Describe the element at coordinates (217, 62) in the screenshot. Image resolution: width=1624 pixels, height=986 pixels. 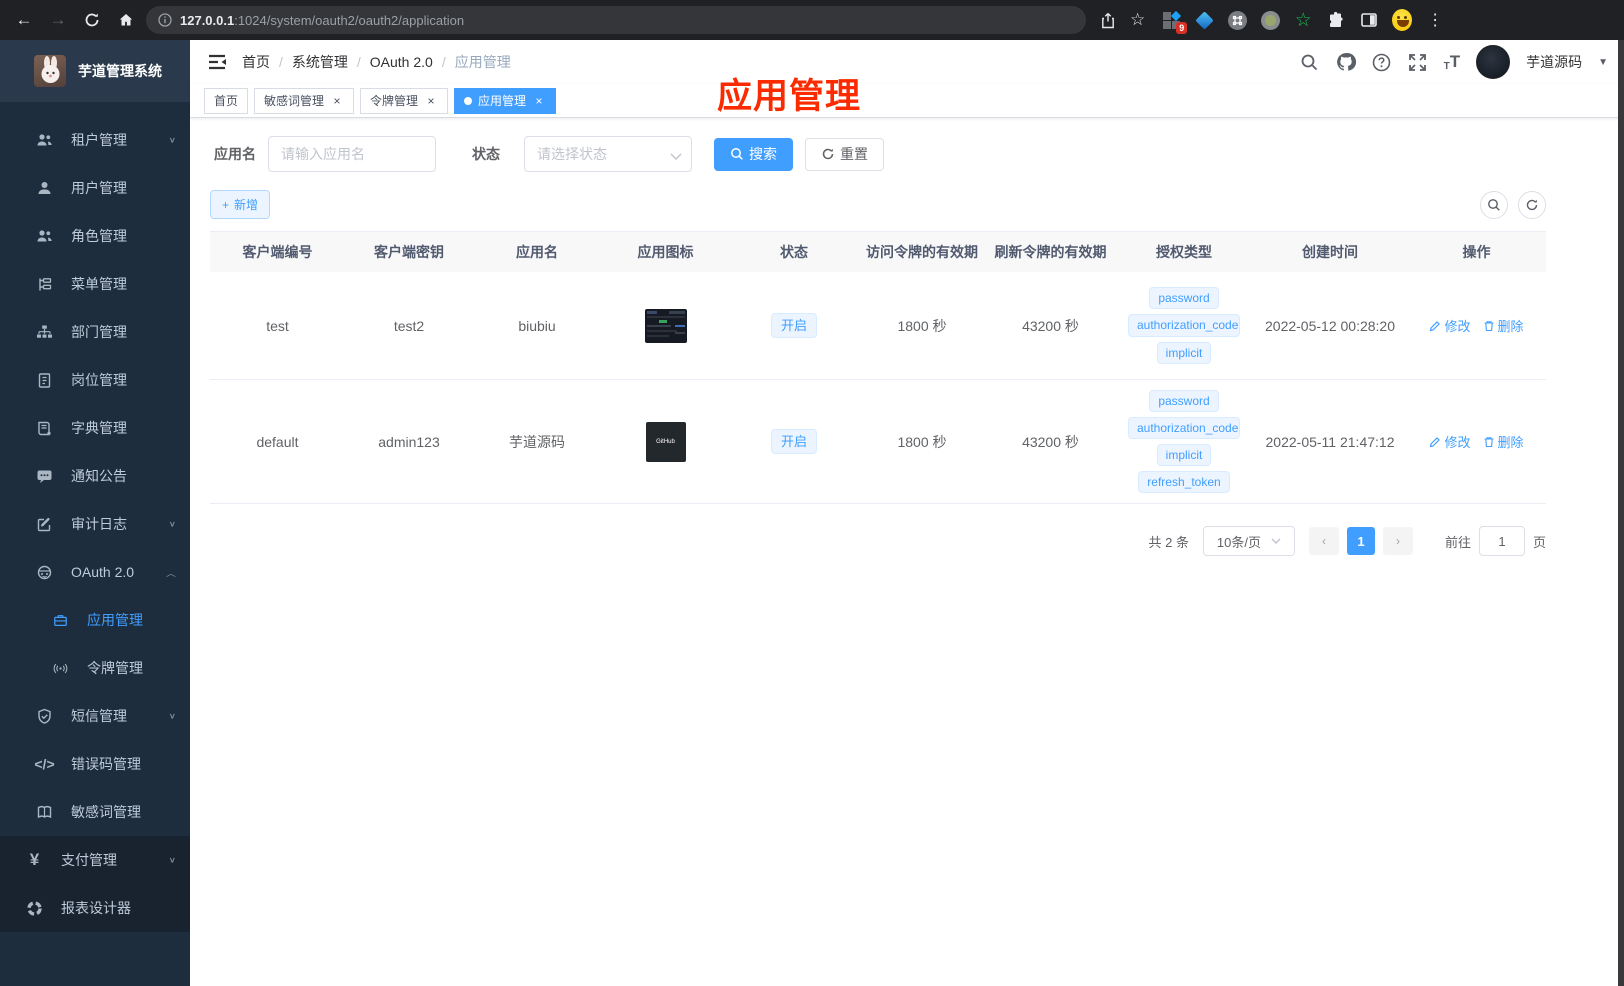
I see `hamburger-icon` at that location.